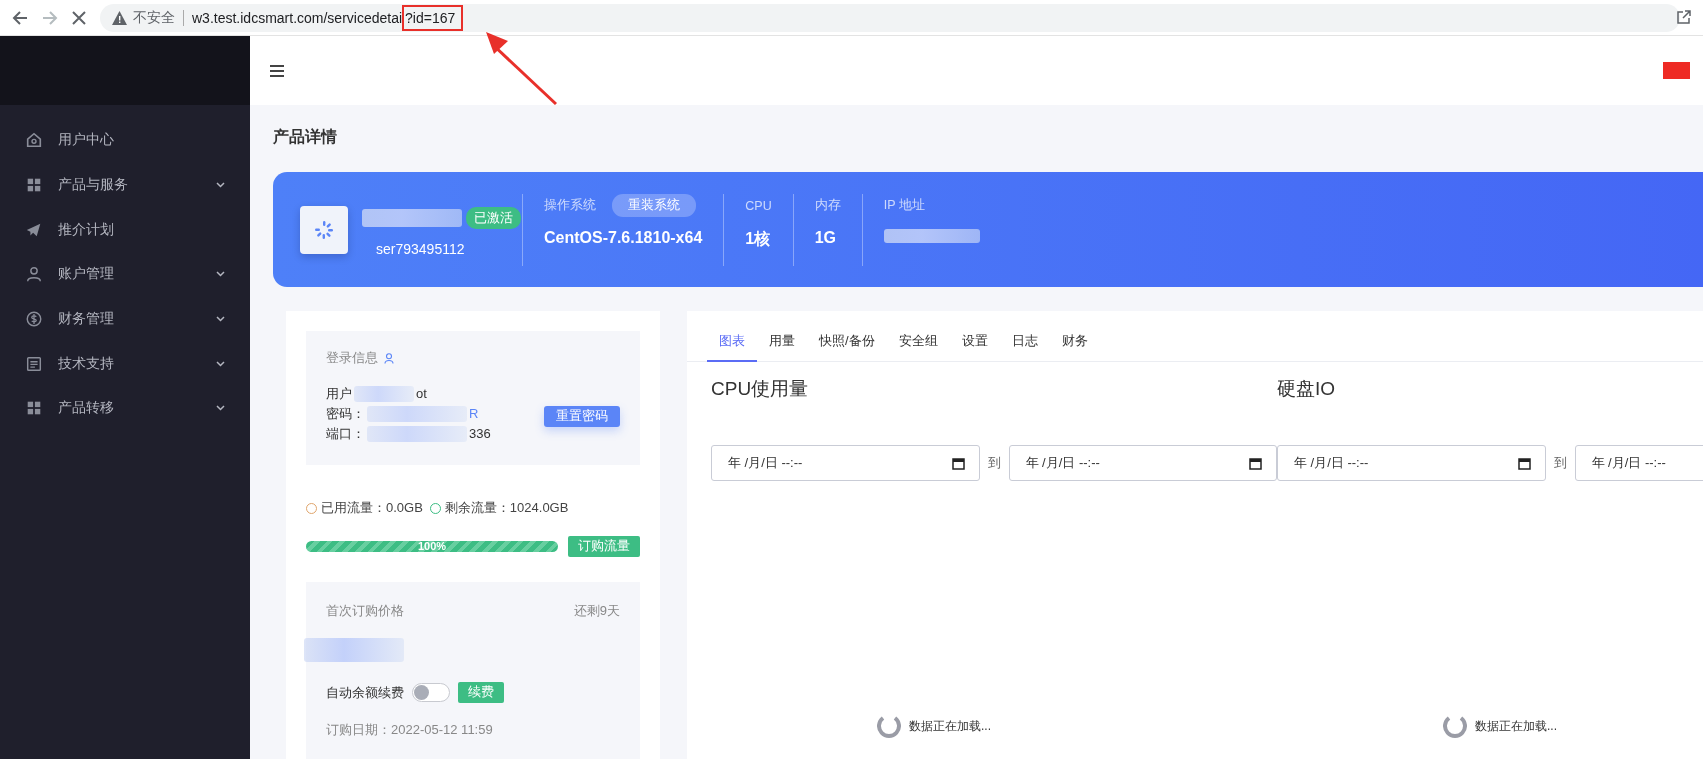 This screenshot has height=759, width=1703. What do you see at coordinates (890, 17) in the screenshot?
I see `address-bar: 不安全 w3.test.idcsmart.com/servicedetai ?id=167` at bounding box center [890, 17].